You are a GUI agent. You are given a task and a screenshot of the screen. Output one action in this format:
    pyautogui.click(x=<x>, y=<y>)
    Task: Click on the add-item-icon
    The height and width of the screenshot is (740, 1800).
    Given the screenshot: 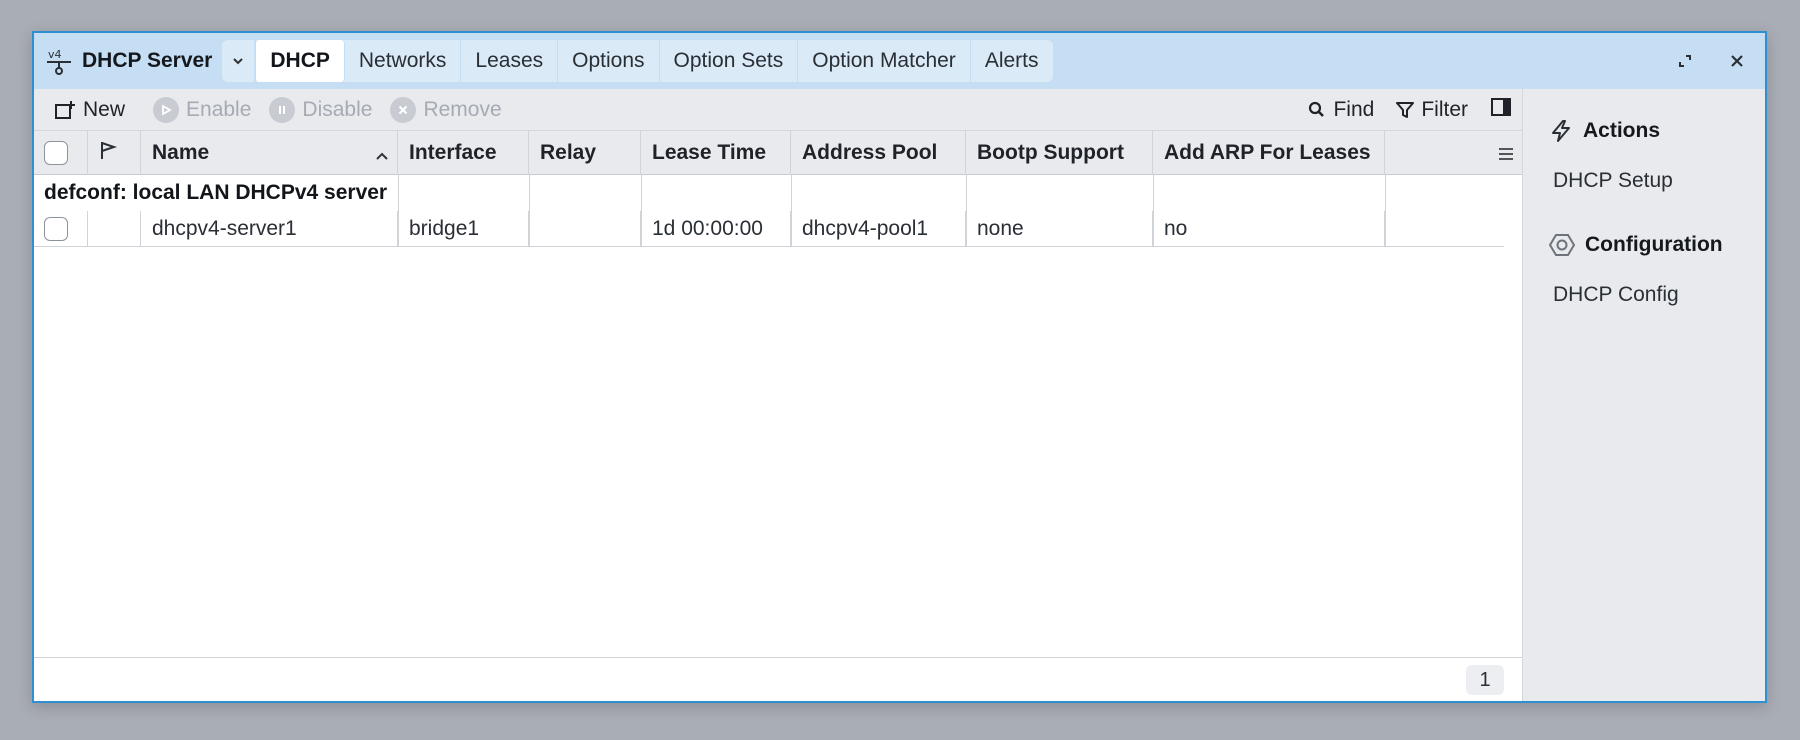 What is the action you would take?
    pyautogui.click(x=65, y=110)
    